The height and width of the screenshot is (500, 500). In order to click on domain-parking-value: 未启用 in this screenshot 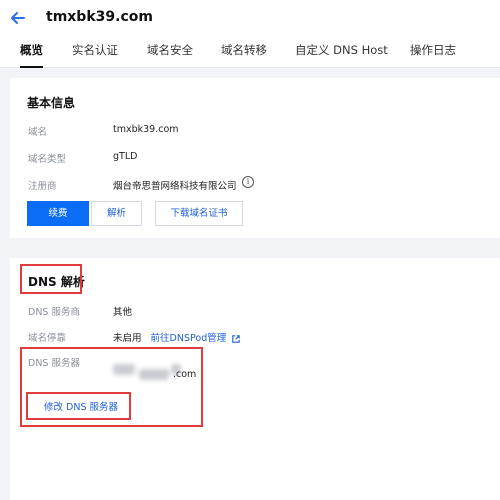, I will do `click(127, 338)`.